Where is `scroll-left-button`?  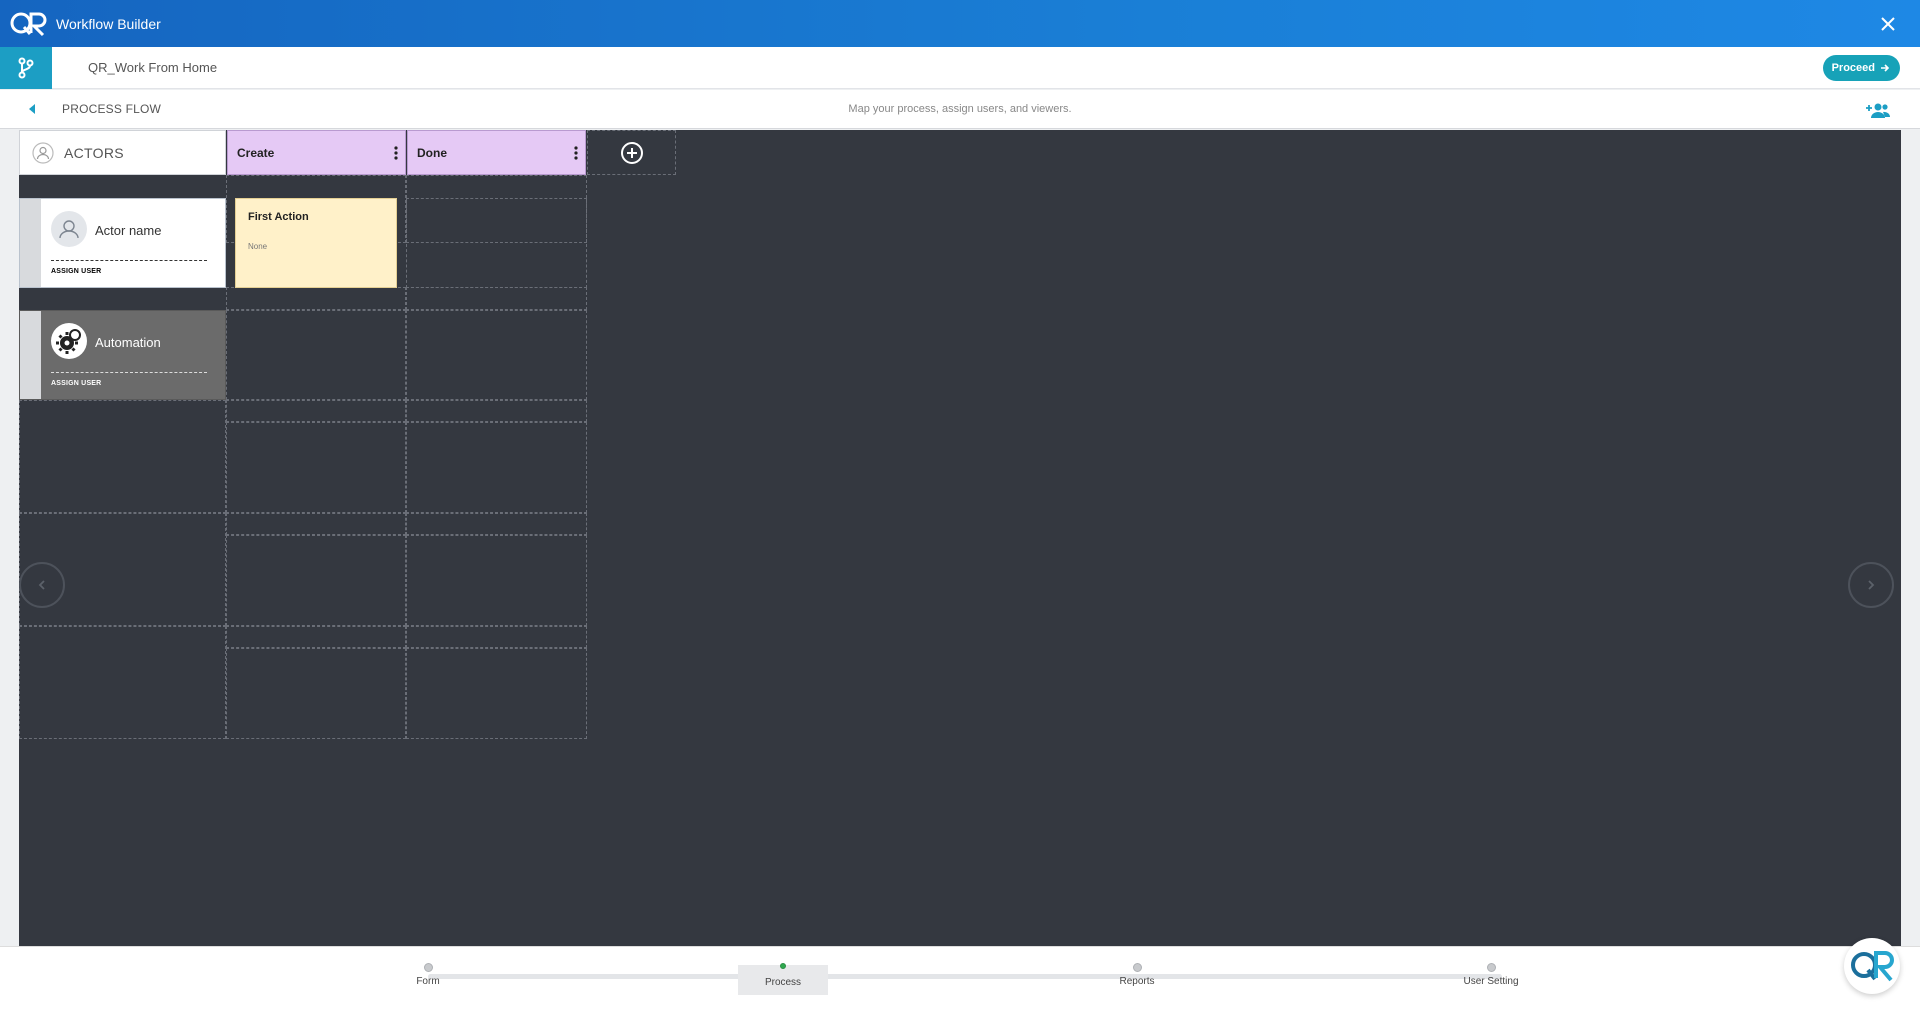 scroll-left-button is located at coordinates (42, 585).